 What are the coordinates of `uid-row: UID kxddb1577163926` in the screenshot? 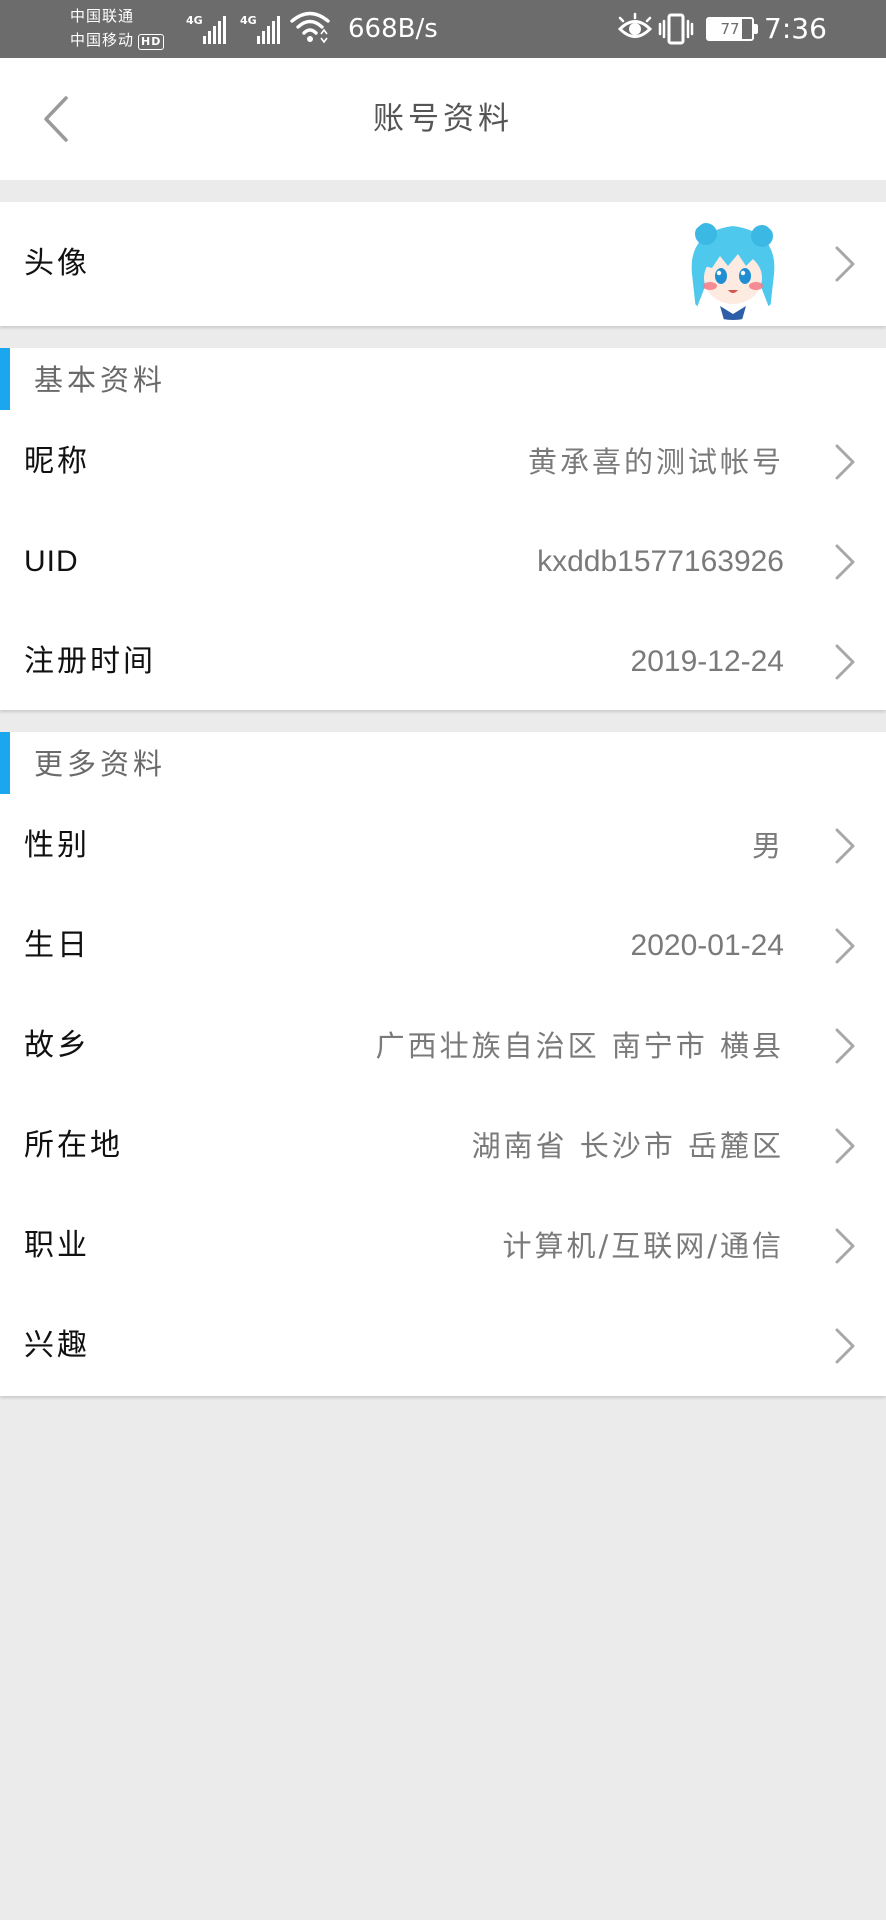 It's located at (443, 562).